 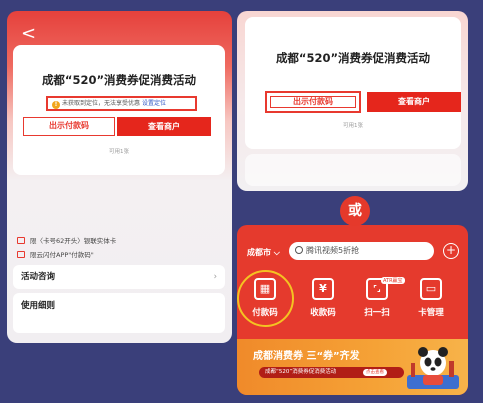 I want to click on quick-action-label: 卡管理, so click(x=431, y=313).